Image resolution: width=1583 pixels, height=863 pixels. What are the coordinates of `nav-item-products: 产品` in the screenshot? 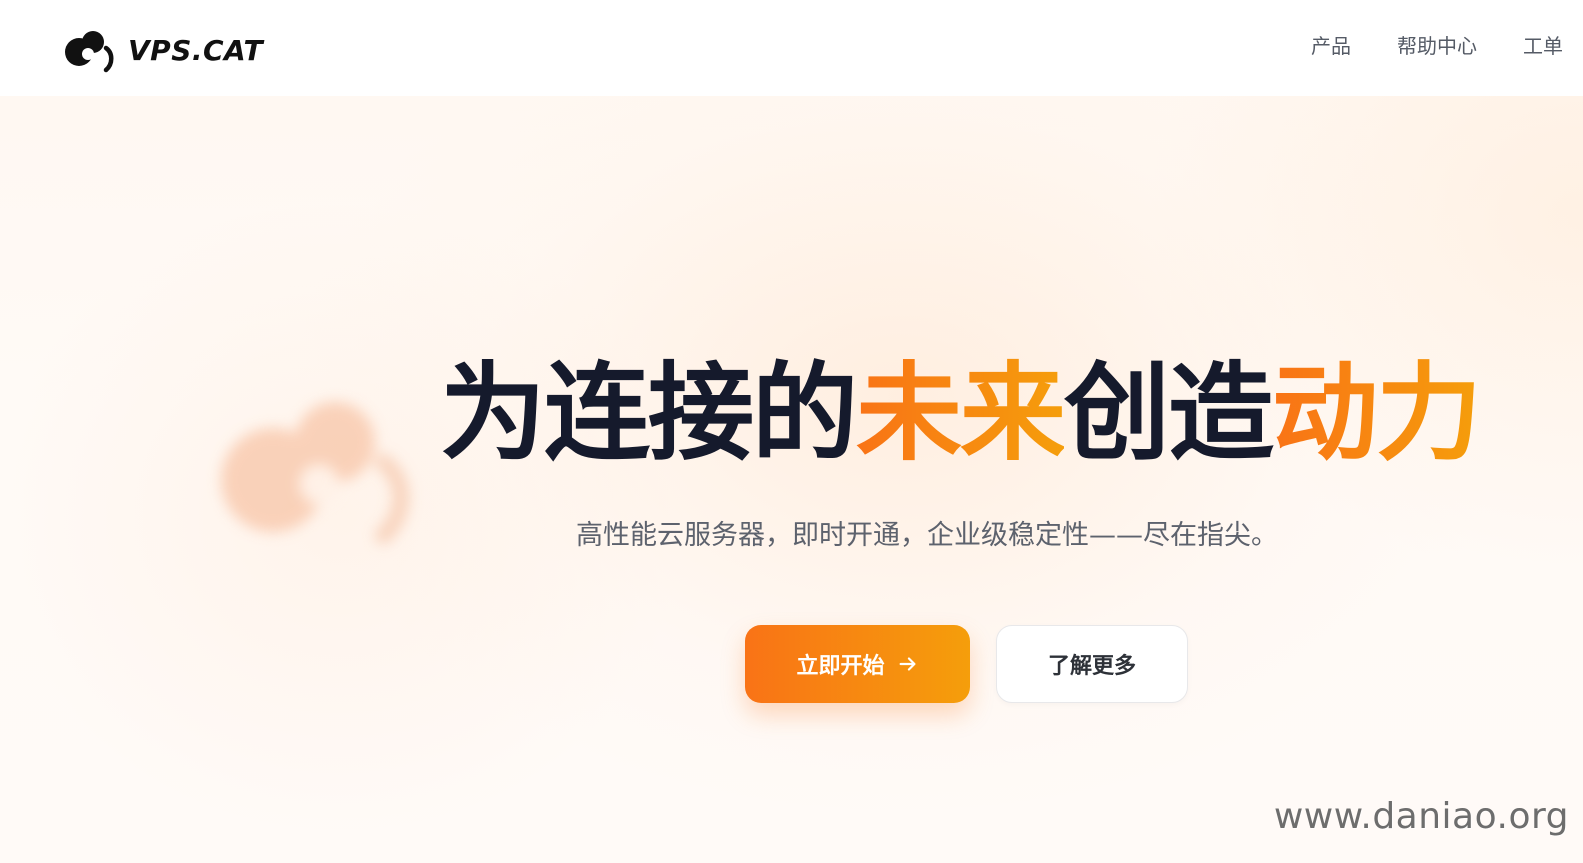 It's located at (1331, 44).